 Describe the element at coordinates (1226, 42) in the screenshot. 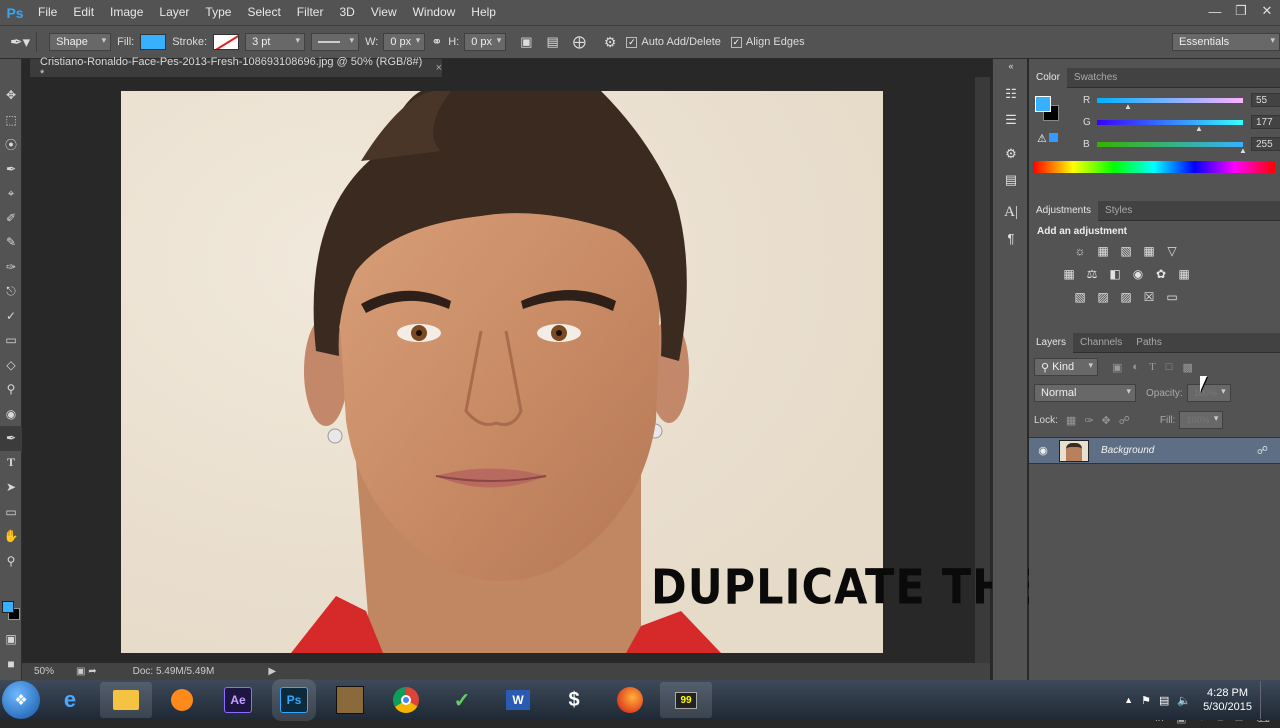

I see `workspace-select: Essentials` at that location.